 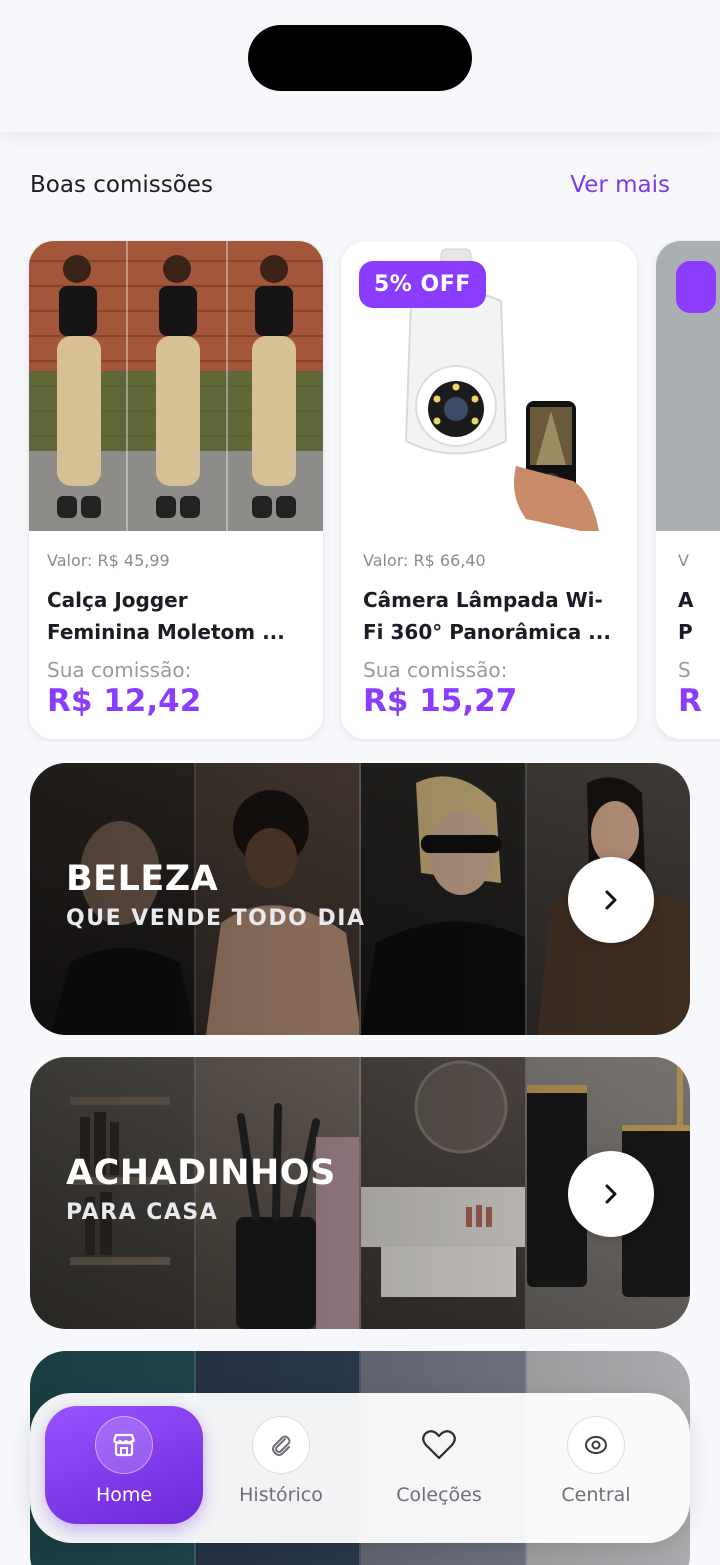 I want to click on nav-label: Histórico, so click(x=281, y=1495).